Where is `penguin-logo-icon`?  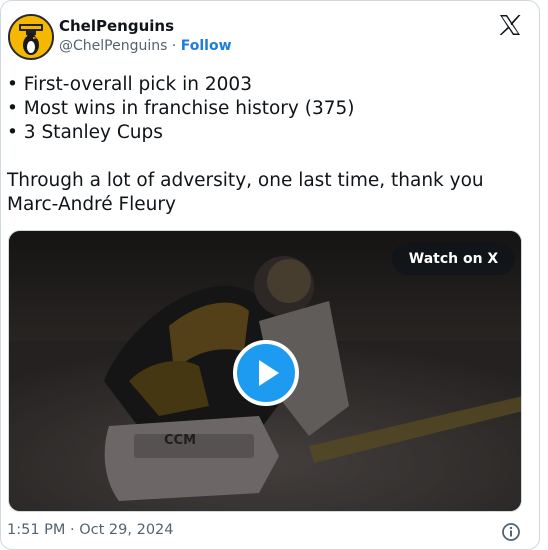
penguin-logo-icon is located at coordinates (31, 37).